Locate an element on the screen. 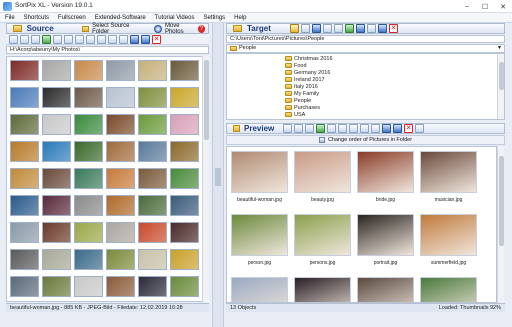 This screenshot has width=512, height=327. menu-help: Help is located at coordinates (240, 18).